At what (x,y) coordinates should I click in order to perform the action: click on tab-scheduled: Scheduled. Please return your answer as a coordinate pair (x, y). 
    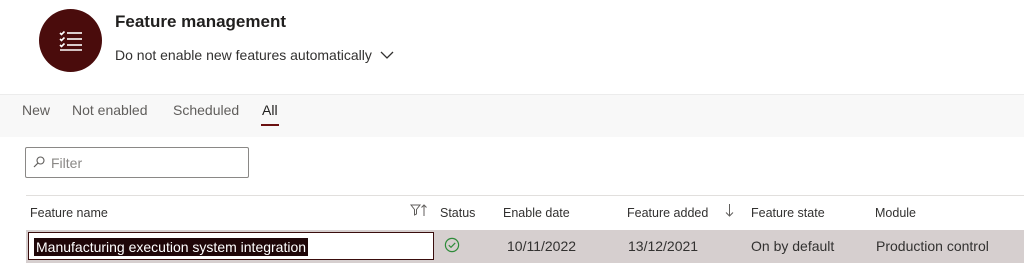
    Looking at the image, I should click on (206, 110).